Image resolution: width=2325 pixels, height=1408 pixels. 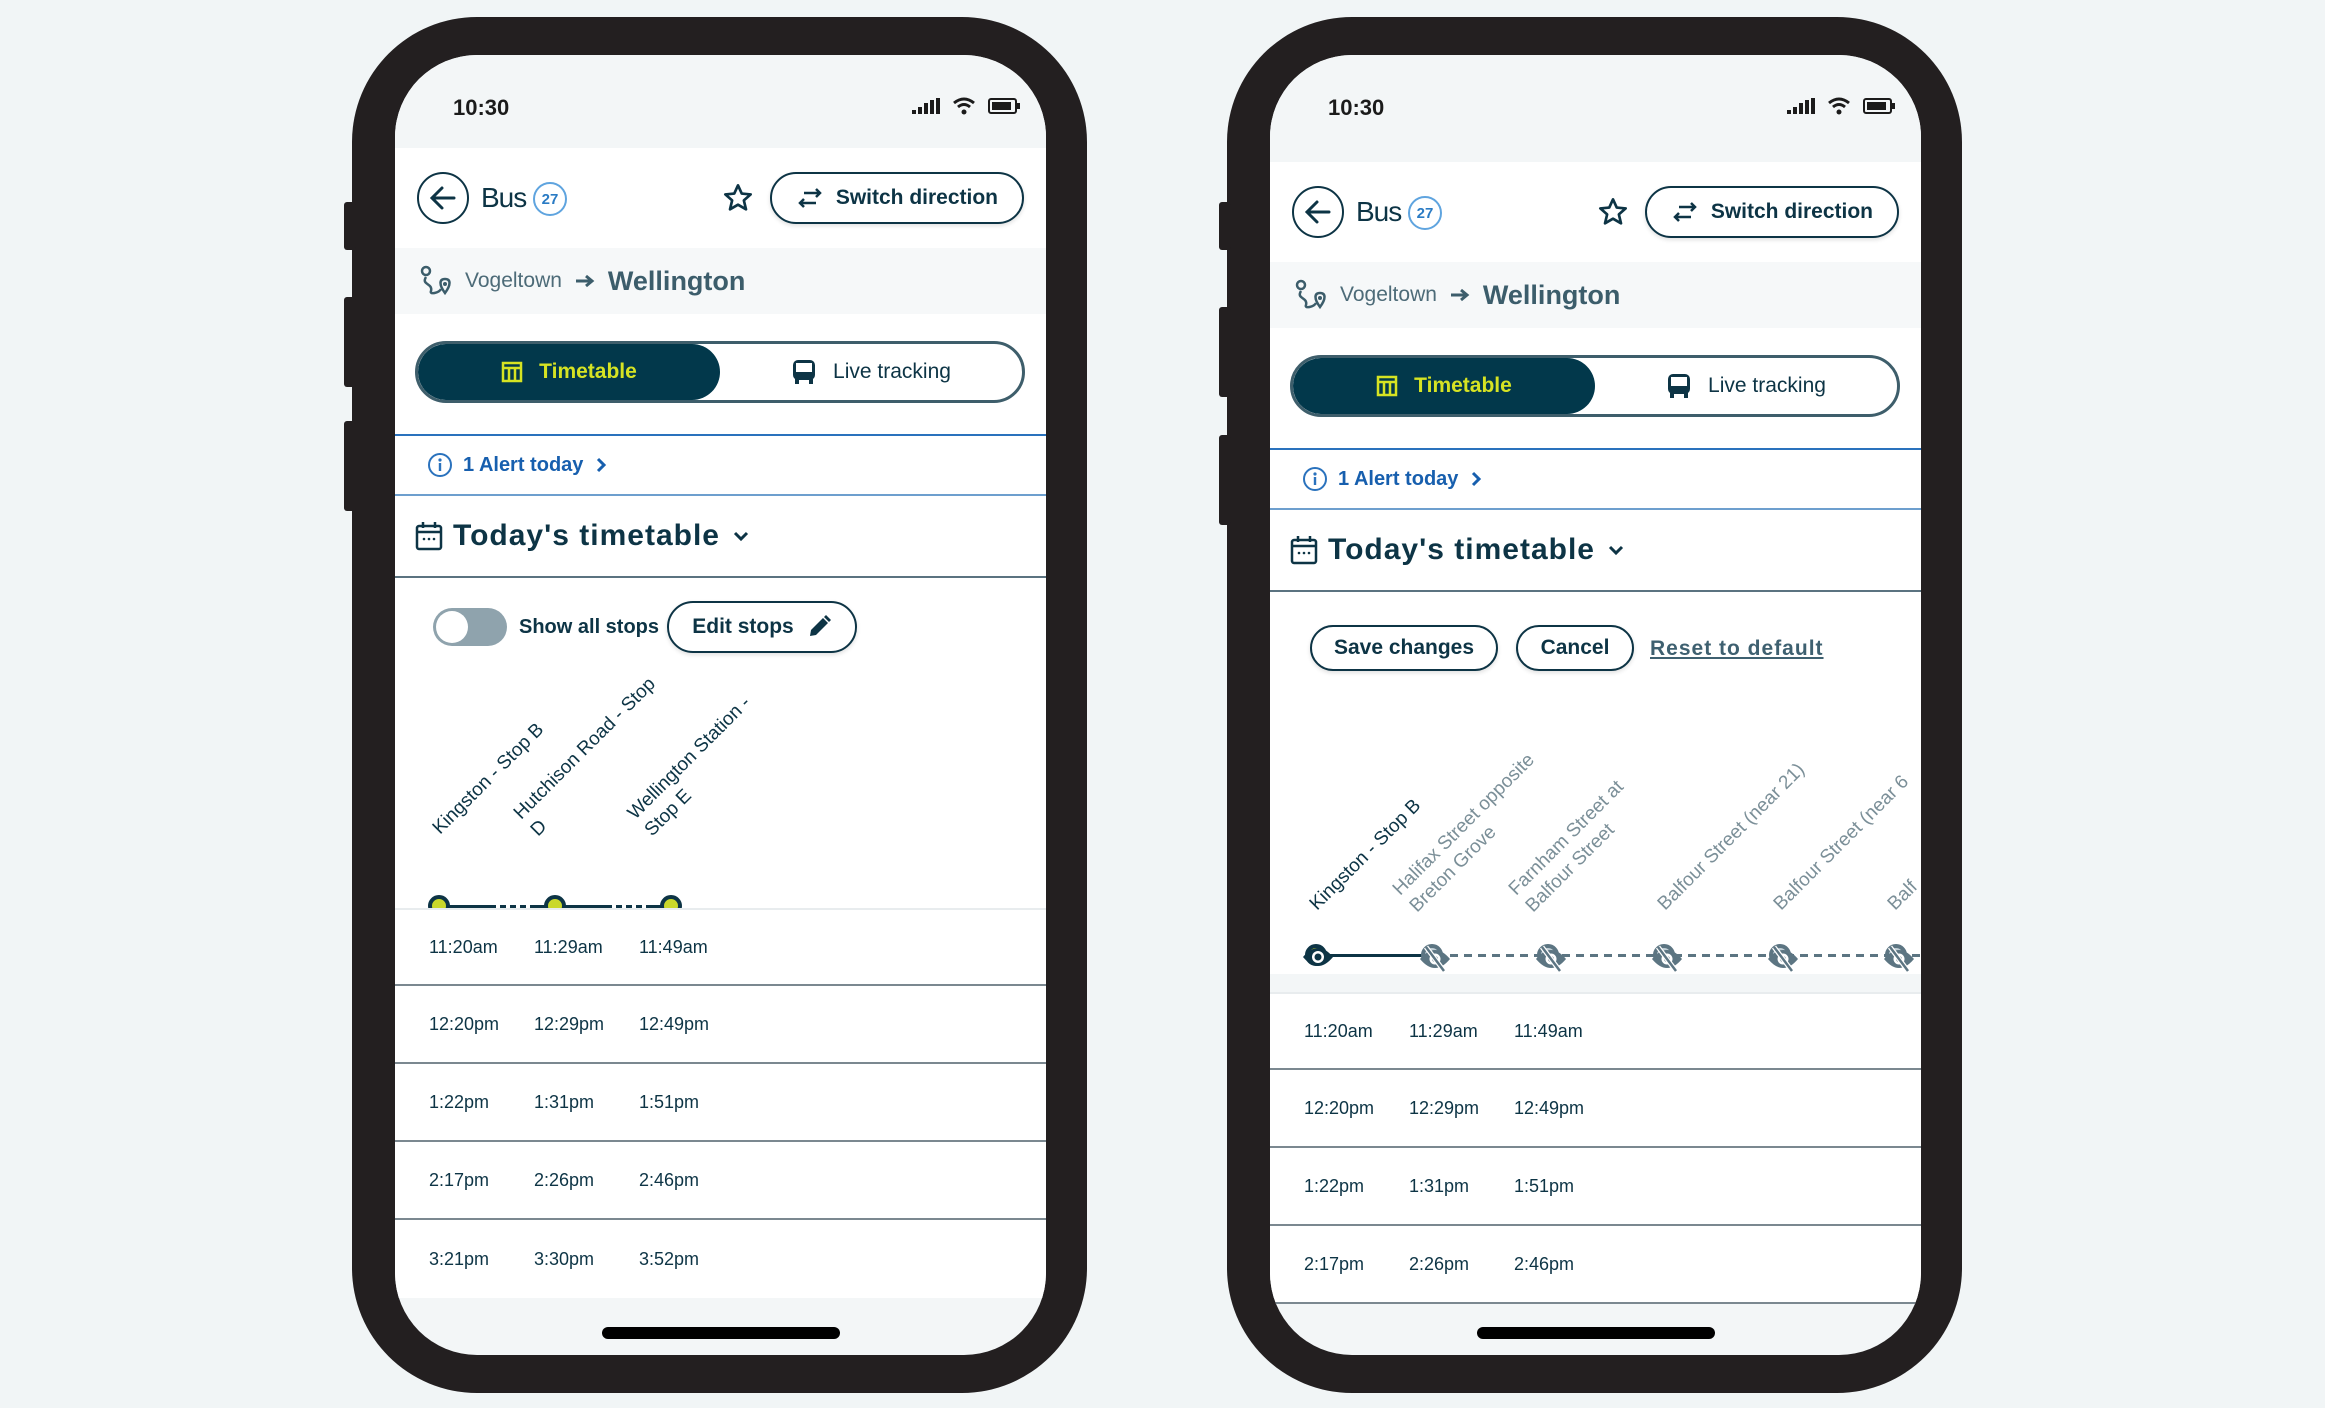 I want to click on tab-live-tracking-label: Live tracking, so click(x=1767, y=385).